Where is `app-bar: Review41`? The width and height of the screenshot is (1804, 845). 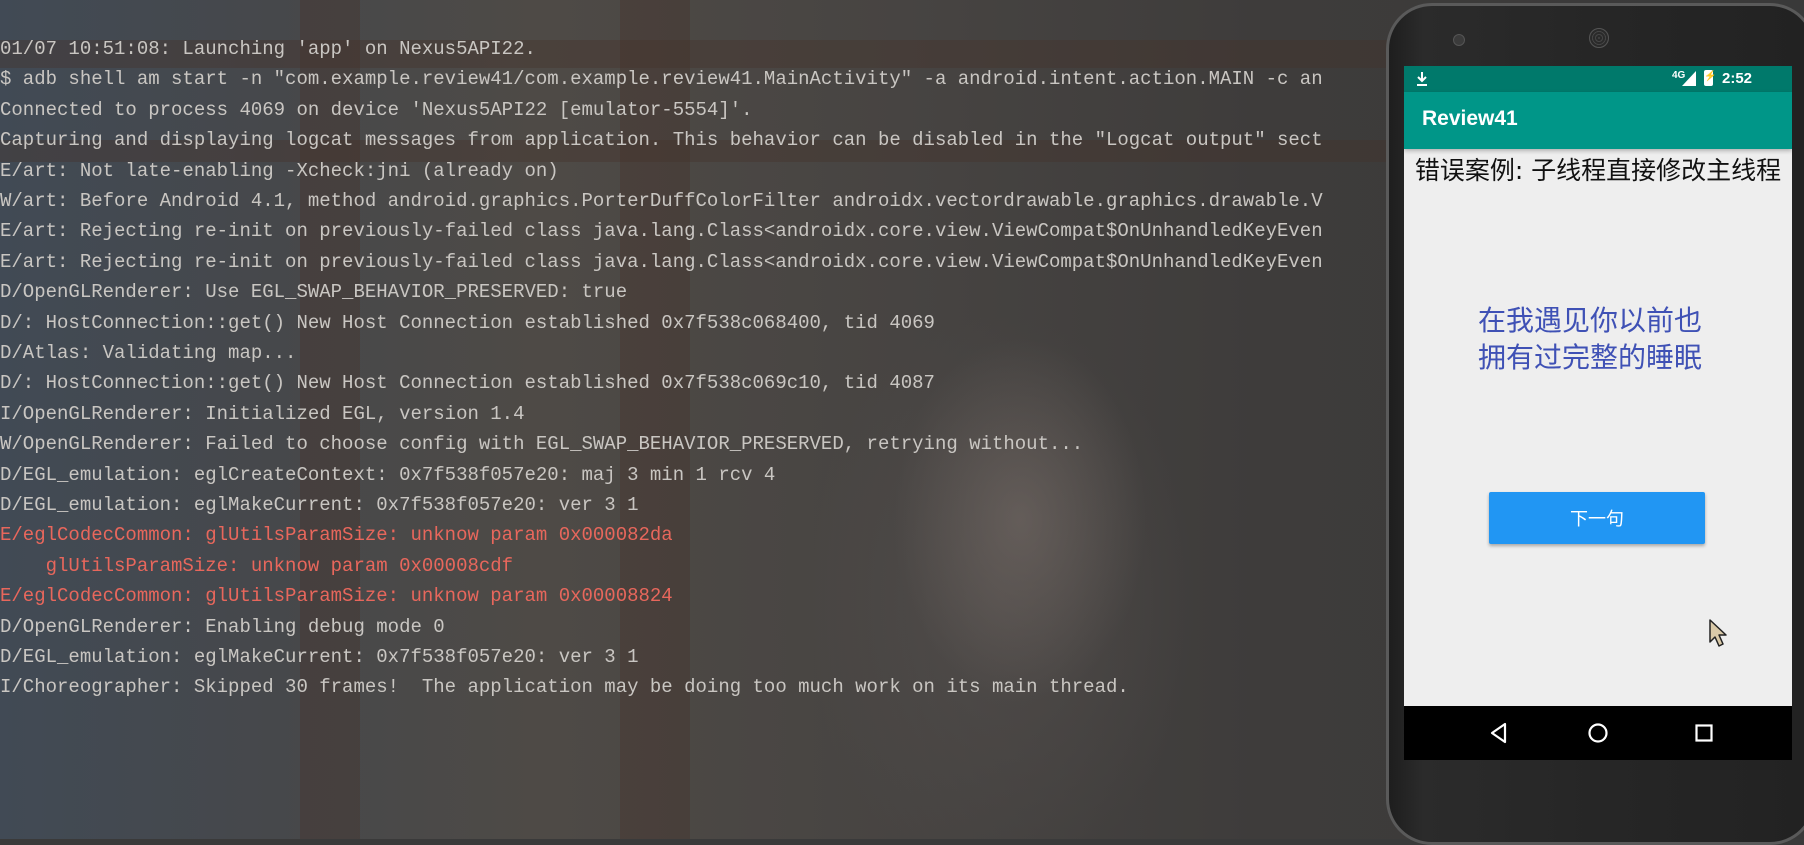
app-bar: Review41 is located at coordinates (1598, 120).